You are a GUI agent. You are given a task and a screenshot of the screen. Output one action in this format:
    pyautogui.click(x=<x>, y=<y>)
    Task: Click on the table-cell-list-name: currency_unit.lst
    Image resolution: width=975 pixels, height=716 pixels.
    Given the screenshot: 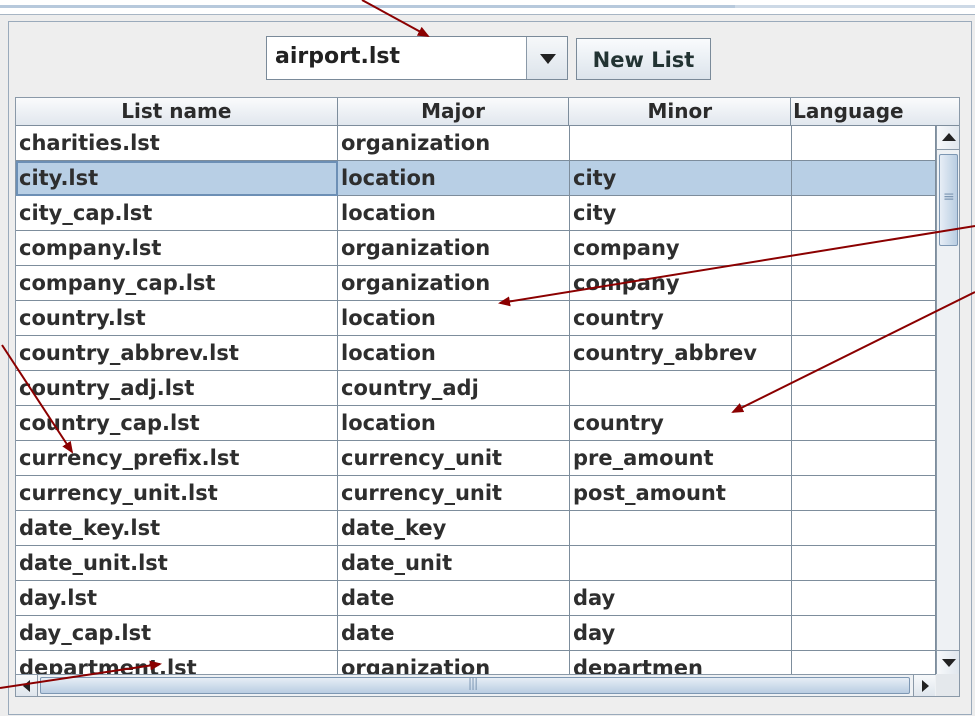 What is the action you would take?
    pyautogui.click(x=177, y=493)
    